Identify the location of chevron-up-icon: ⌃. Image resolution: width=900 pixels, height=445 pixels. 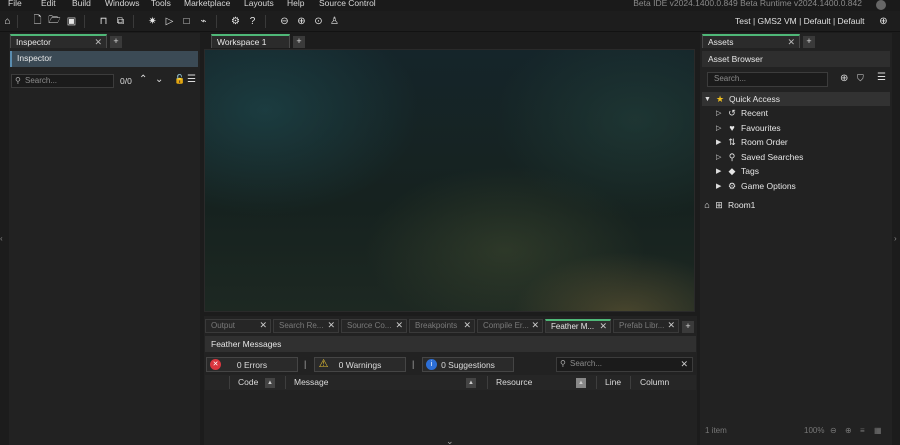
(143, 79).